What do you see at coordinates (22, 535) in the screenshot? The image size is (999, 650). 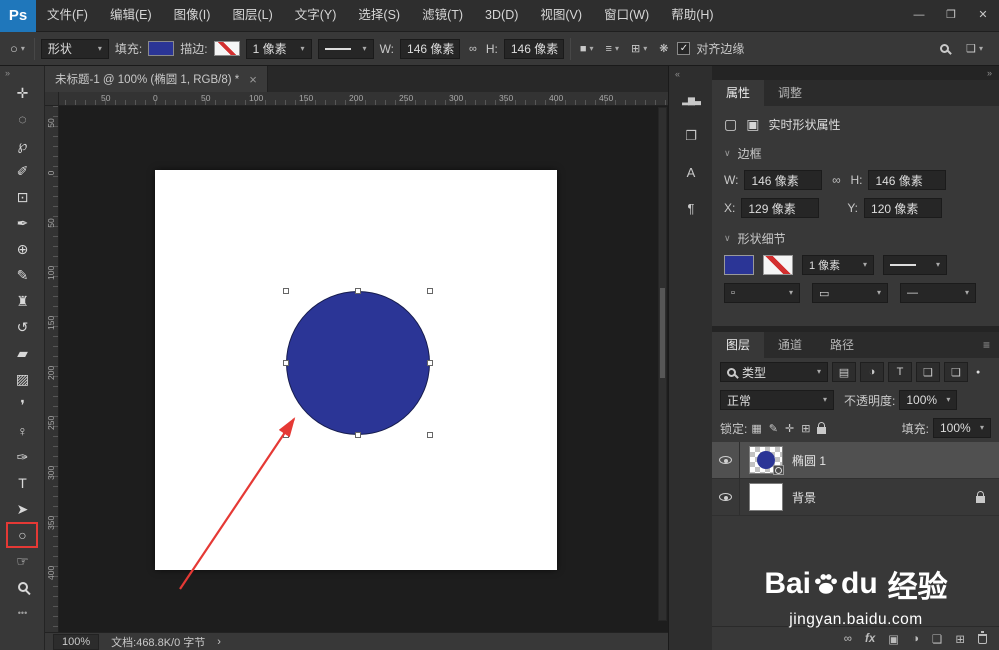 I see `ellipse-tool: ○` at bounding box center [22, 535].